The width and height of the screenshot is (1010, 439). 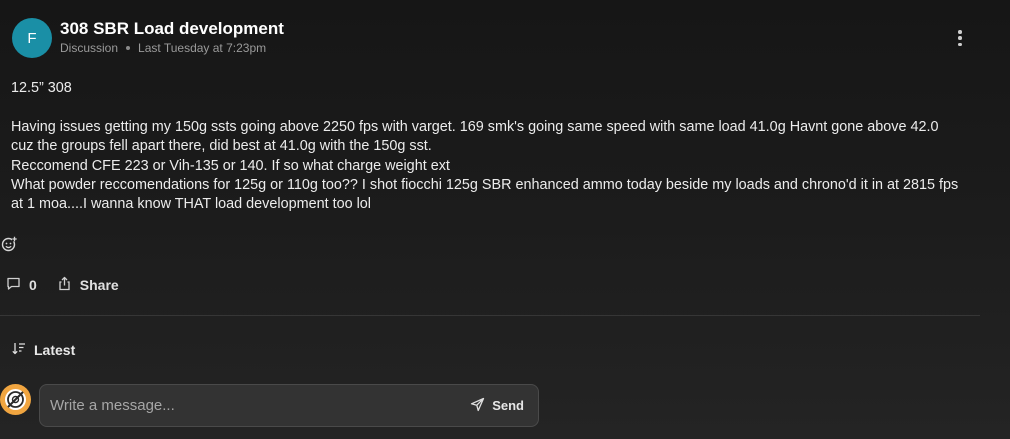 I want to click on send-label: Send, so click(x=508, y=405).